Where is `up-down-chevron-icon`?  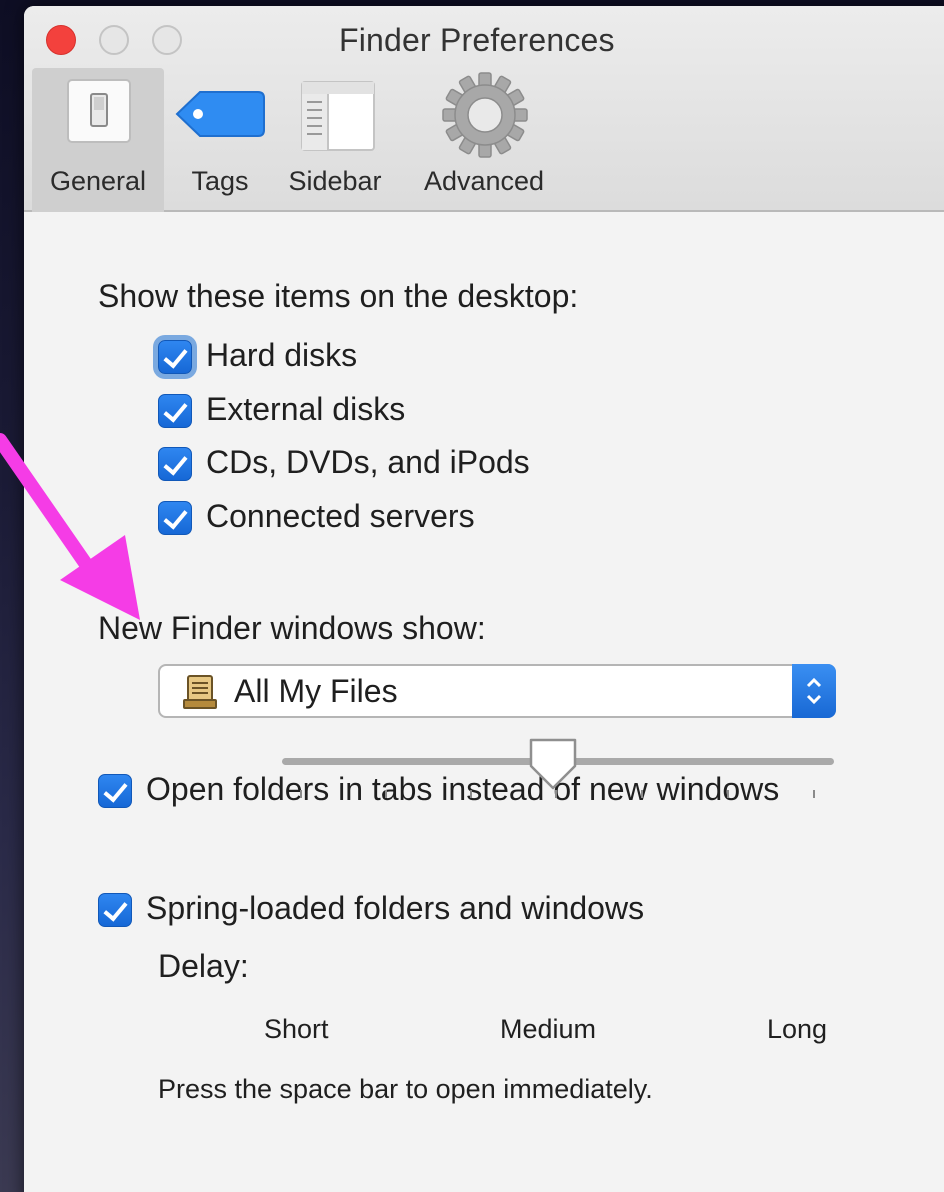
up-down-chevron-icon is located at coordinates (814, 691).